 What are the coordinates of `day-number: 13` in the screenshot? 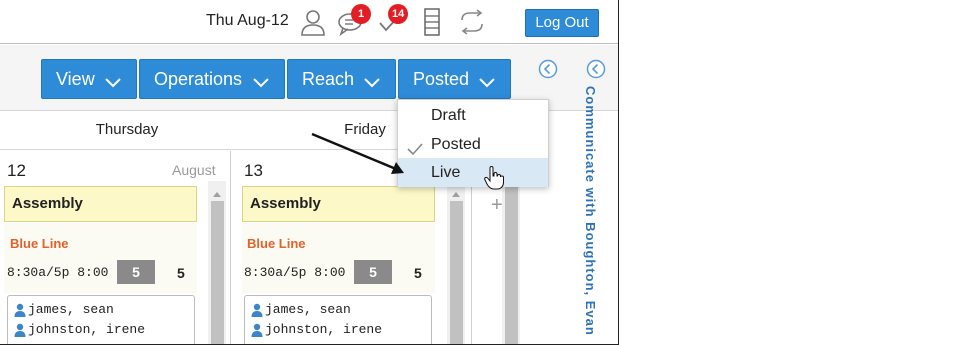 It's located at (253, 170).